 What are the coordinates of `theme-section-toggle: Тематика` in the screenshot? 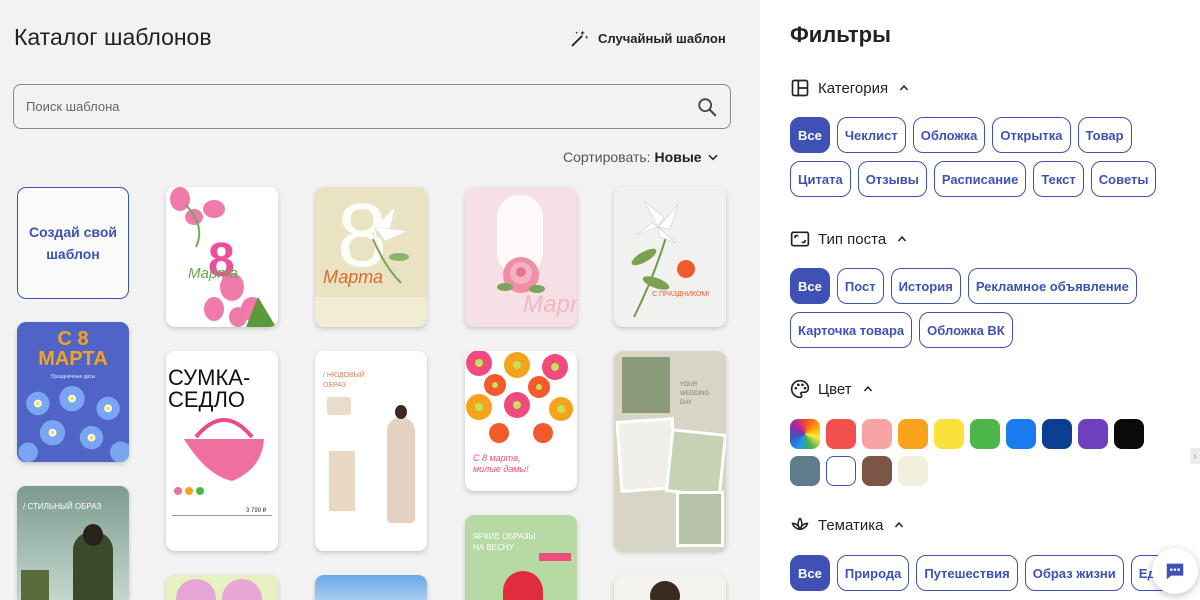 It's located at (847, 525).